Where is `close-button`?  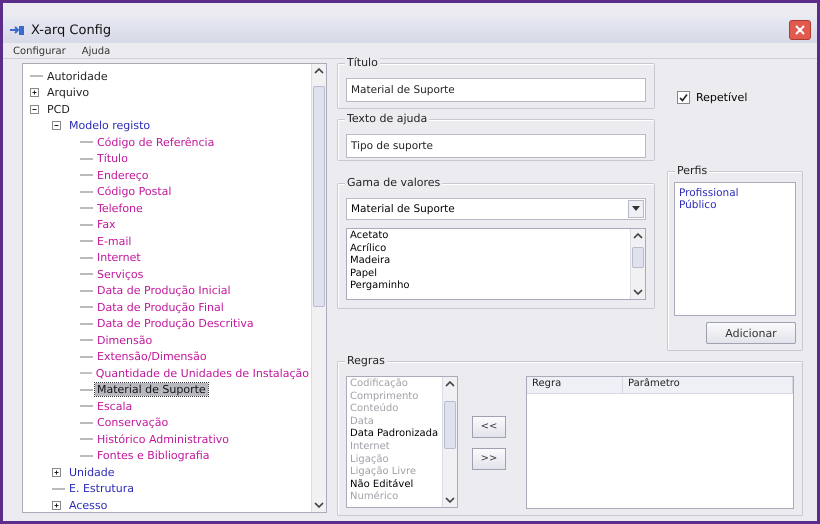
close-button is located at coordinates (800, 30).